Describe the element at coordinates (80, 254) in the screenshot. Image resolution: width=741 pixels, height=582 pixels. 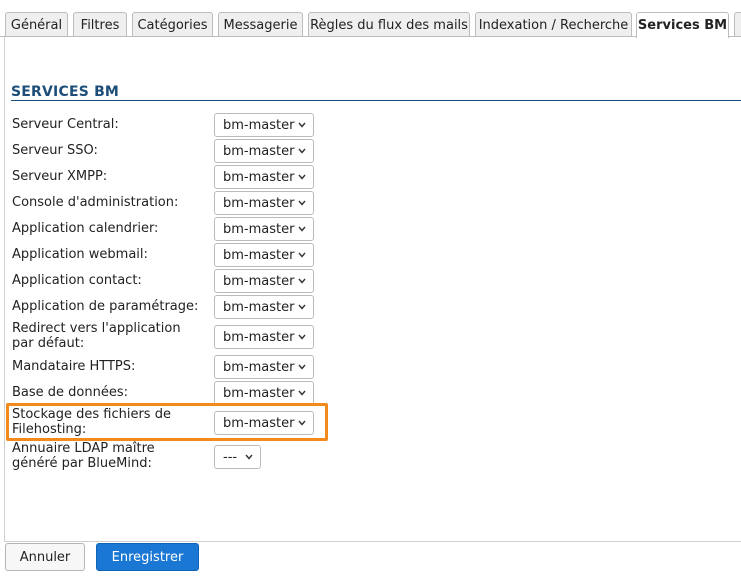
I see `field-label-application-webmail: Application webmail:` at that location.